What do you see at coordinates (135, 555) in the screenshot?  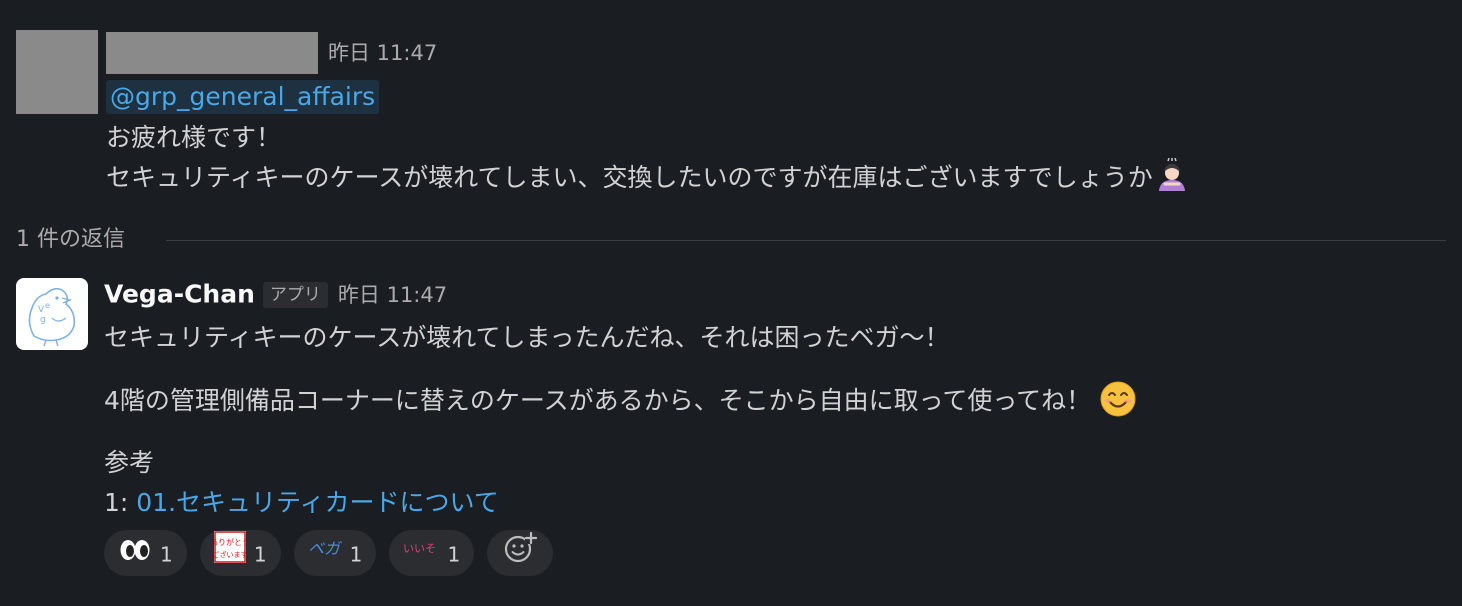 I see `eyes-icon` at bounding box center [135, 555].